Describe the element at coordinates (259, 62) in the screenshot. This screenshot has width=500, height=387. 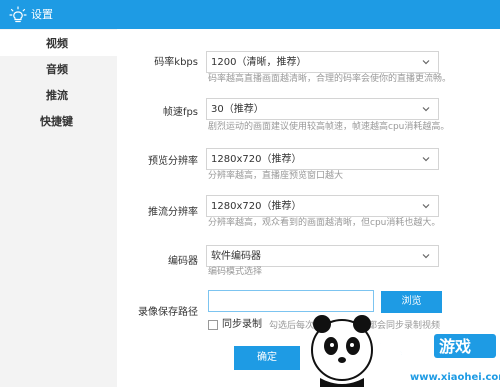
I see `bitrate-value: 1200（清晰，推荐）` at that location.